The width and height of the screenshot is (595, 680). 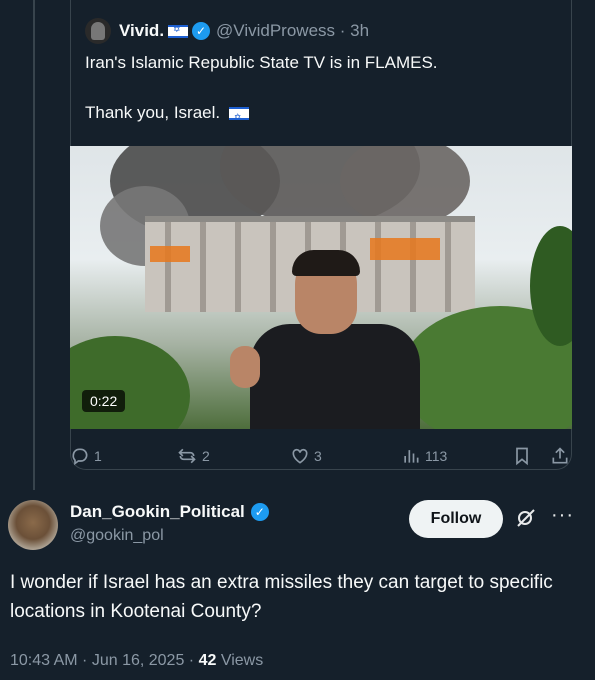 I want to click on share-icon, so click(x=560, y=455).